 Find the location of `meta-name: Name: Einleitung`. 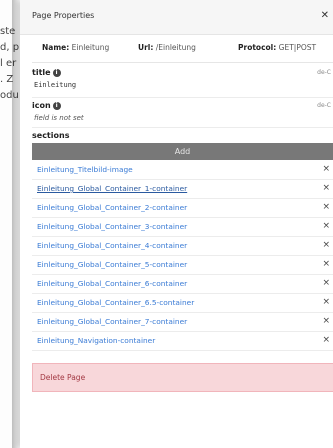

meta-name: Name: Einleitung is located at coordinates (75, 47).